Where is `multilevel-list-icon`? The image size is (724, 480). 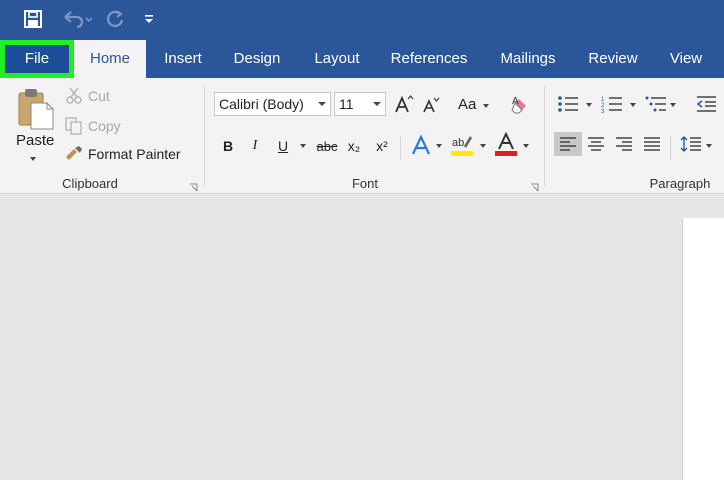 multilevel-list-icon is located at coordinates (656, 104).